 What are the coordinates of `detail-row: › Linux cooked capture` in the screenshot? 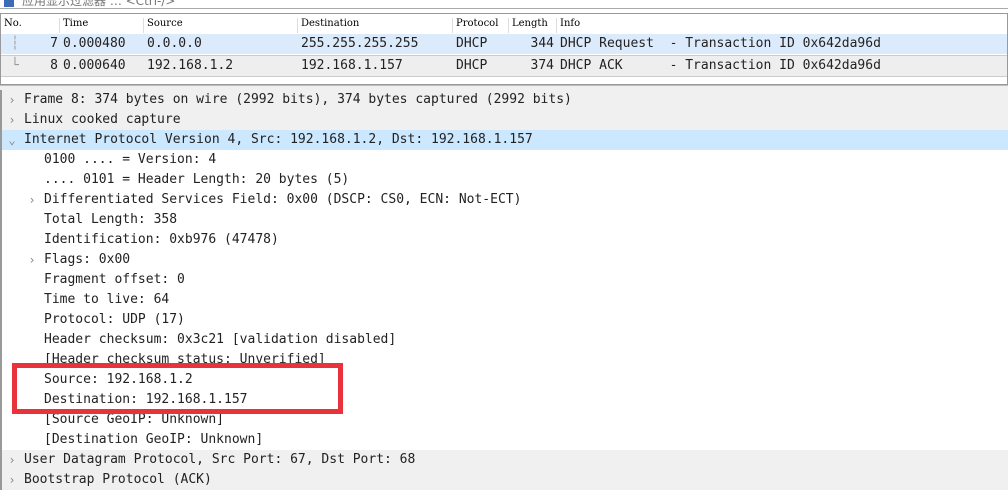 It's located at (505, 120).